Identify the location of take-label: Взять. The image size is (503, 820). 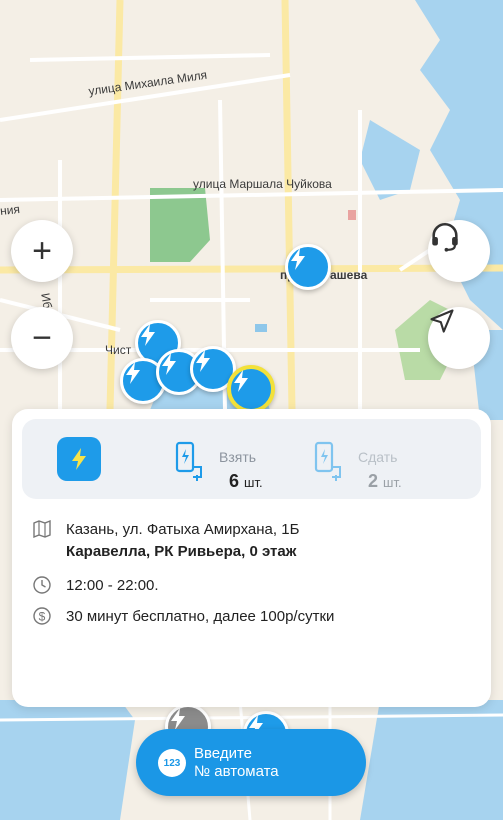
(238, 457).